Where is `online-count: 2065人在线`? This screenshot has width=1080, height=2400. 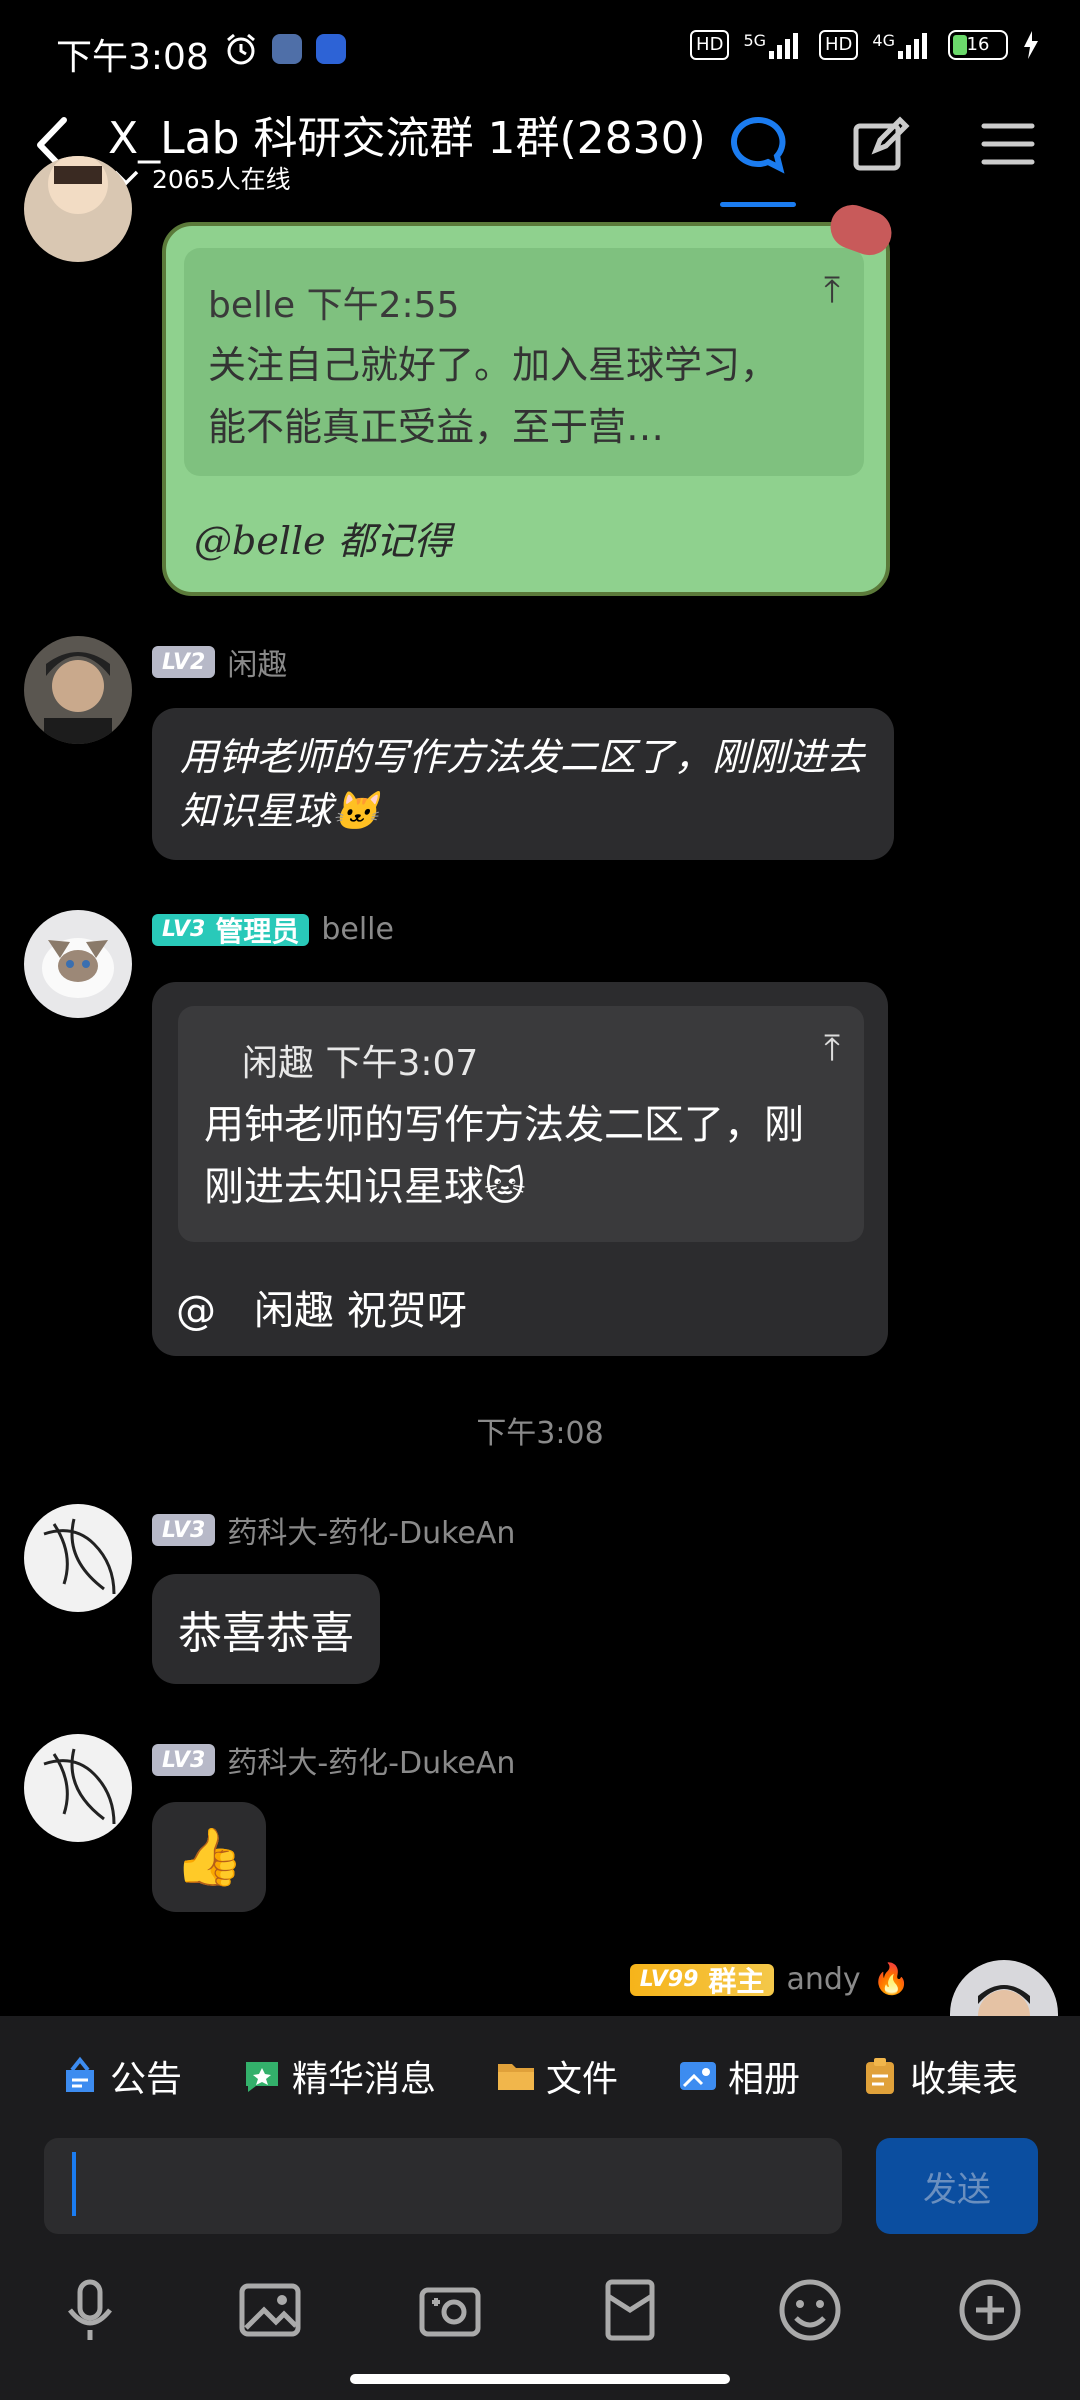
online-count: 2065人在线 is located at coordinates (201, 178).